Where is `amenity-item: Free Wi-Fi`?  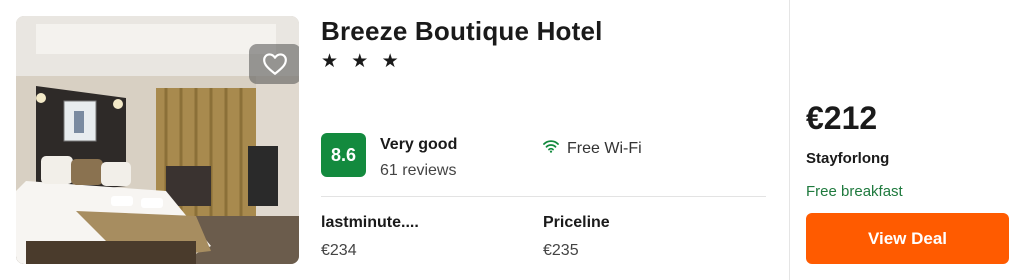
amenity-item: Free Wi-Fi is located at coordinates (592, 148).